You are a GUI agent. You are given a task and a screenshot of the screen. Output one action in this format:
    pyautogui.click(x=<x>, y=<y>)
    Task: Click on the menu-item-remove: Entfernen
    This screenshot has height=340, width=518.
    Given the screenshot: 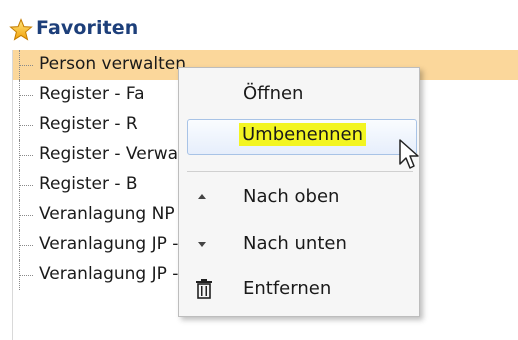 What is the action you would take?
    pyautogui.click(x=299, y=289)
    